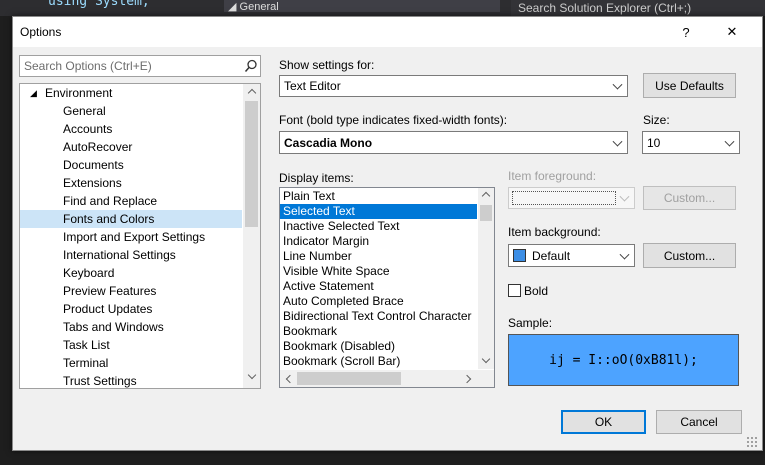  What do you see at coordinates (110, 201) in the screenshot?
I see `tree-item-label: Find and Replace` at bounding box center [110, 201].